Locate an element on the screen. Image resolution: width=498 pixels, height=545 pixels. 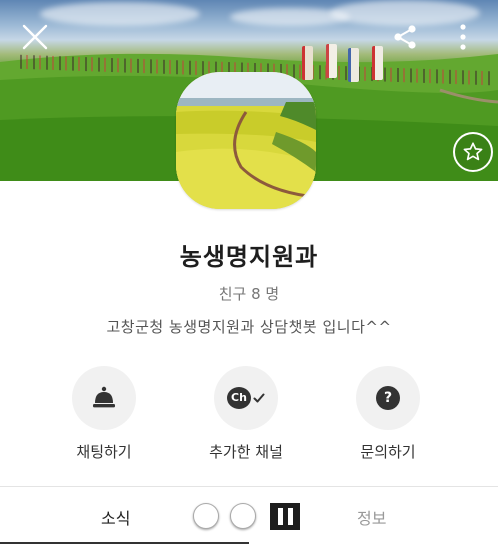
active-tab-indicator is located at coordinates (124, 543).